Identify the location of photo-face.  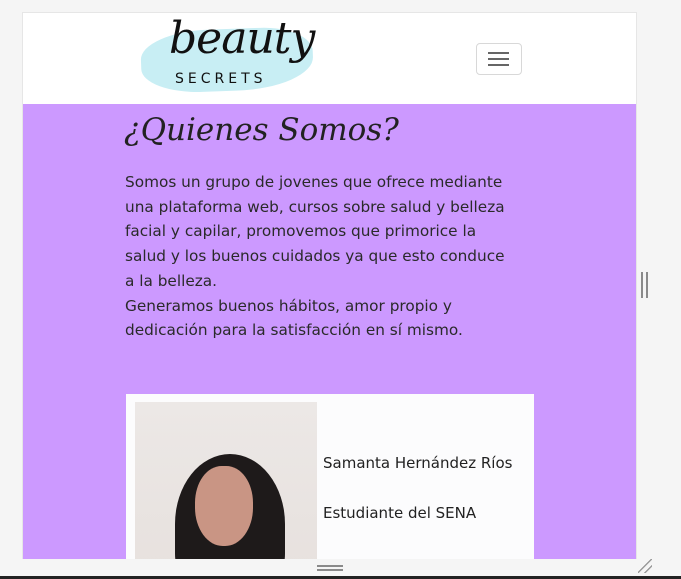
(224, 506).